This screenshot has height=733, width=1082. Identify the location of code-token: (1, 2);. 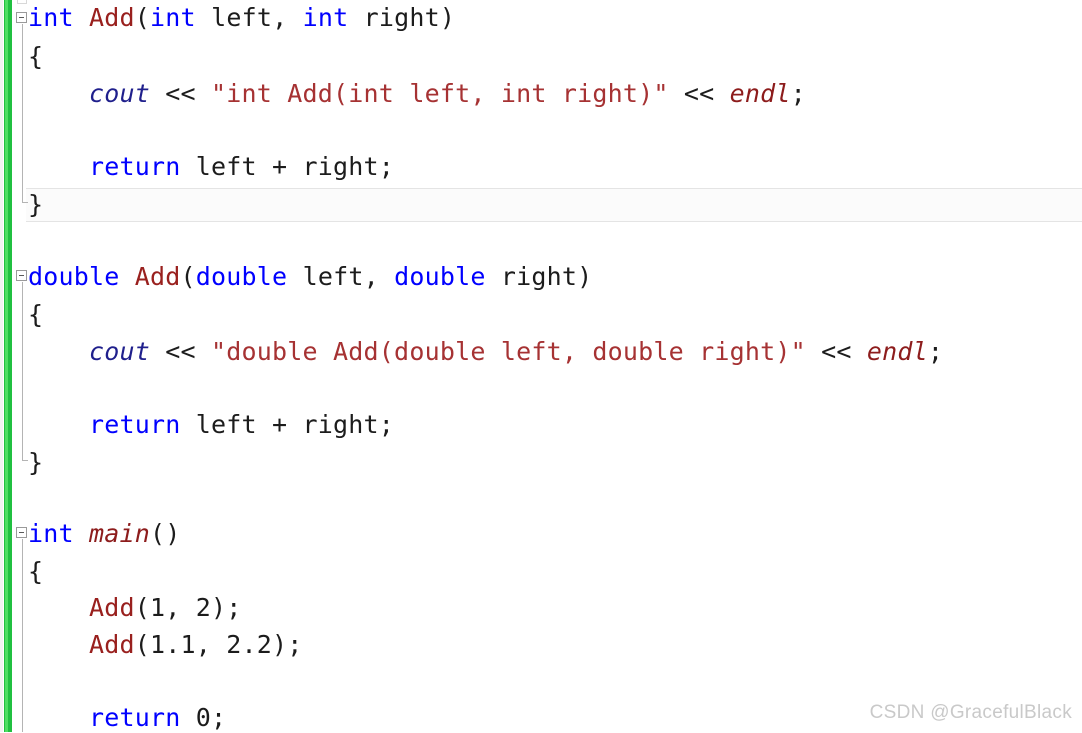
(188, 607).